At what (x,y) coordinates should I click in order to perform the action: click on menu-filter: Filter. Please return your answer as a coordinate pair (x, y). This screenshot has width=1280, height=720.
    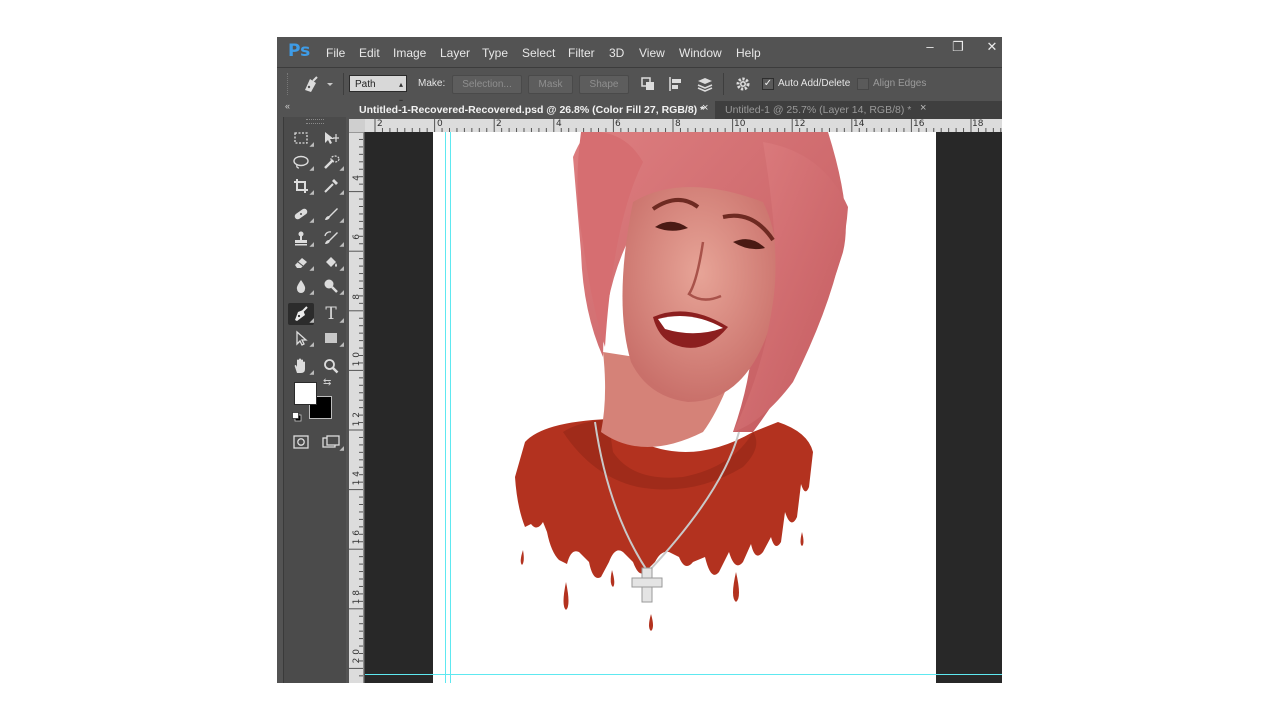
    Looking at the image, I should click on (581, 53).